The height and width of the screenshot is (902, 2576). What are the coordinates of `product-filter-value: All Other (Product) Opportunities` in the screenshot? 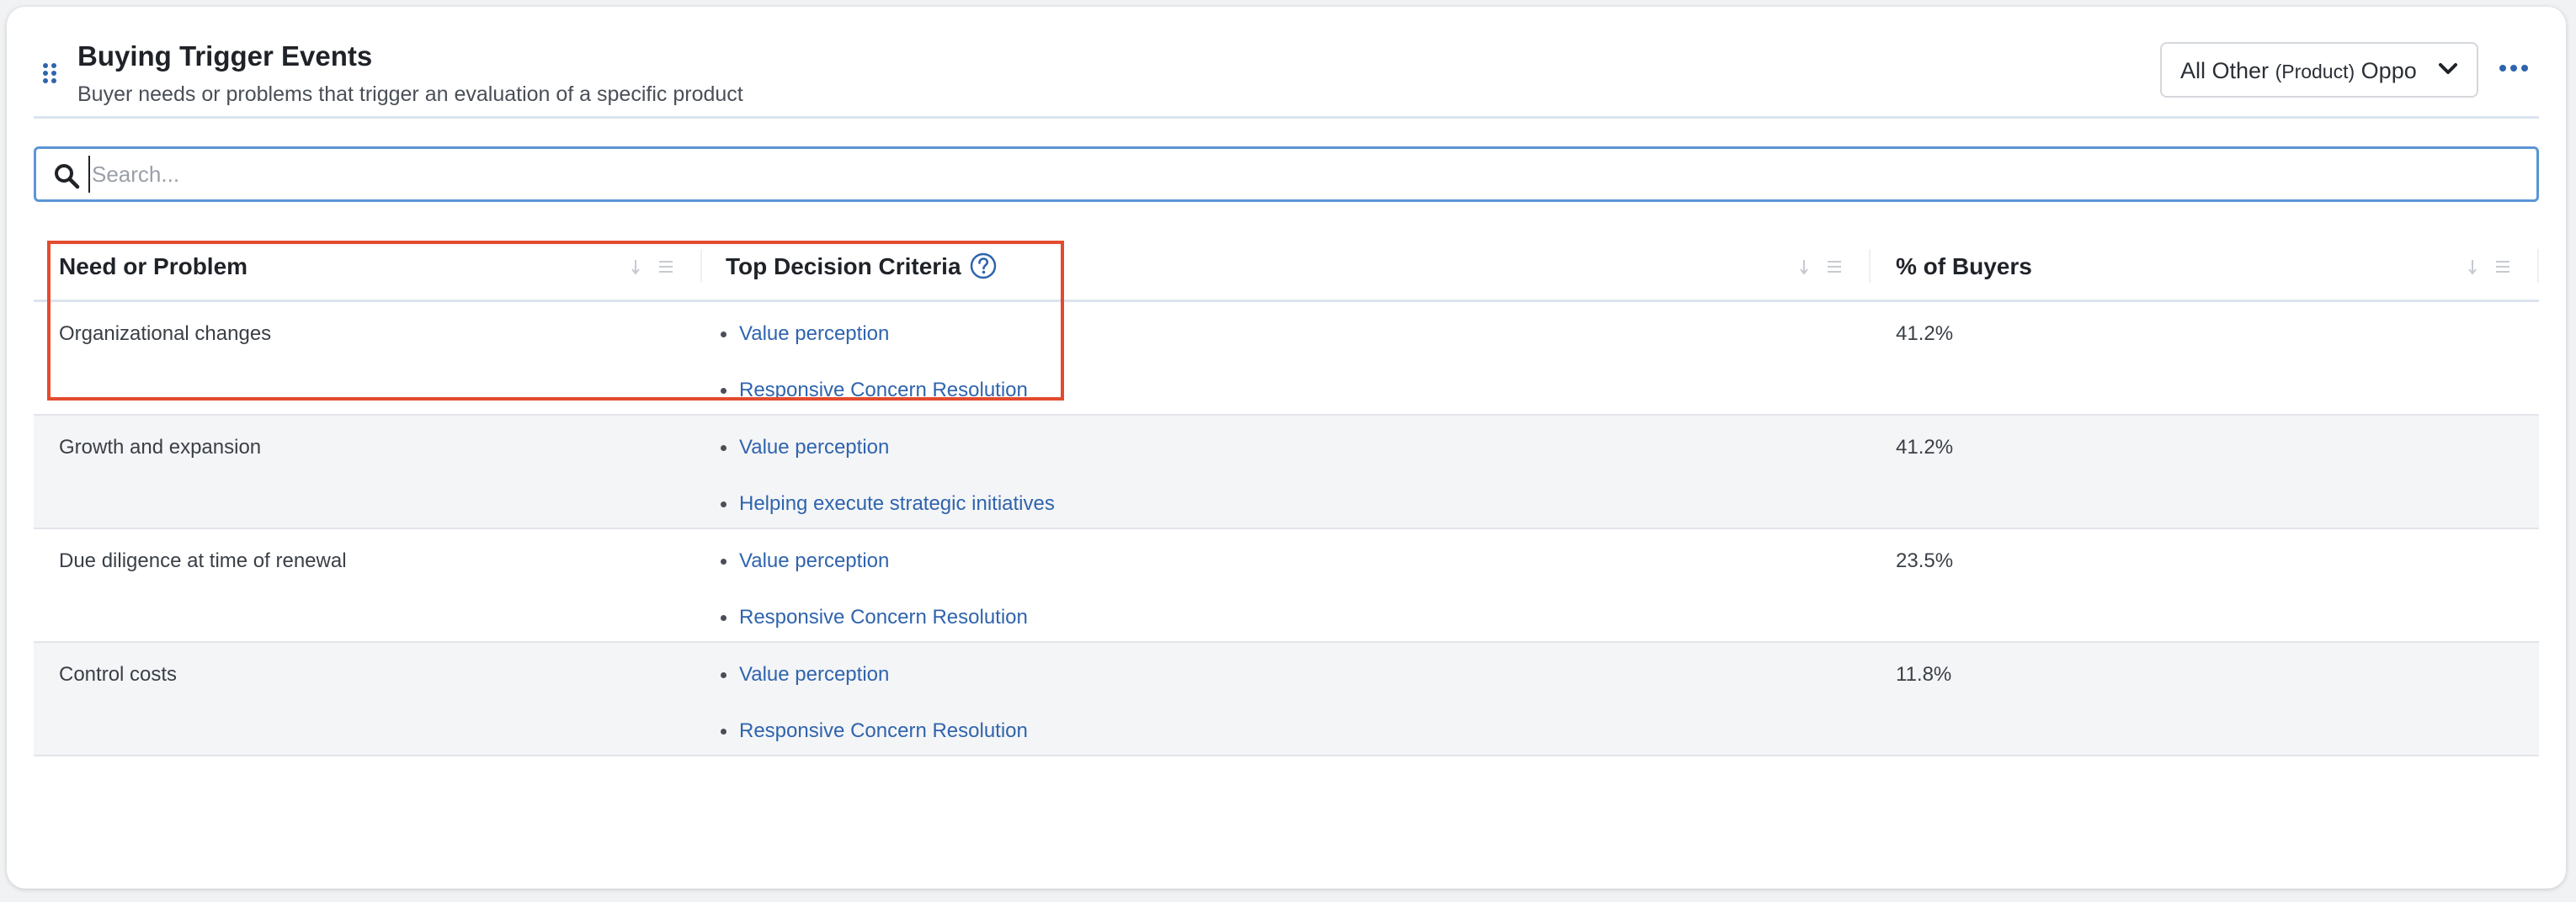 It's located at (2299, 71).